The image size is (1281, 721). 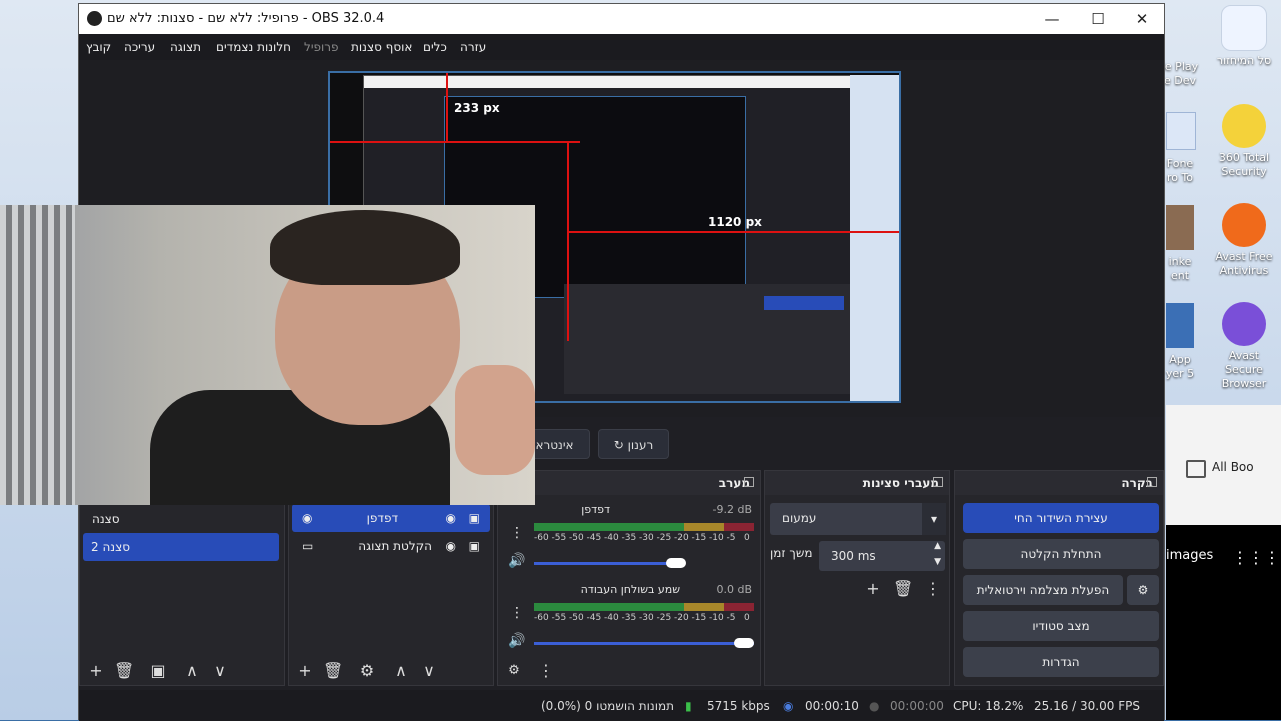 I want to click on desktop-icon-label: 360 Total Security, so click(x=1244, y=164).